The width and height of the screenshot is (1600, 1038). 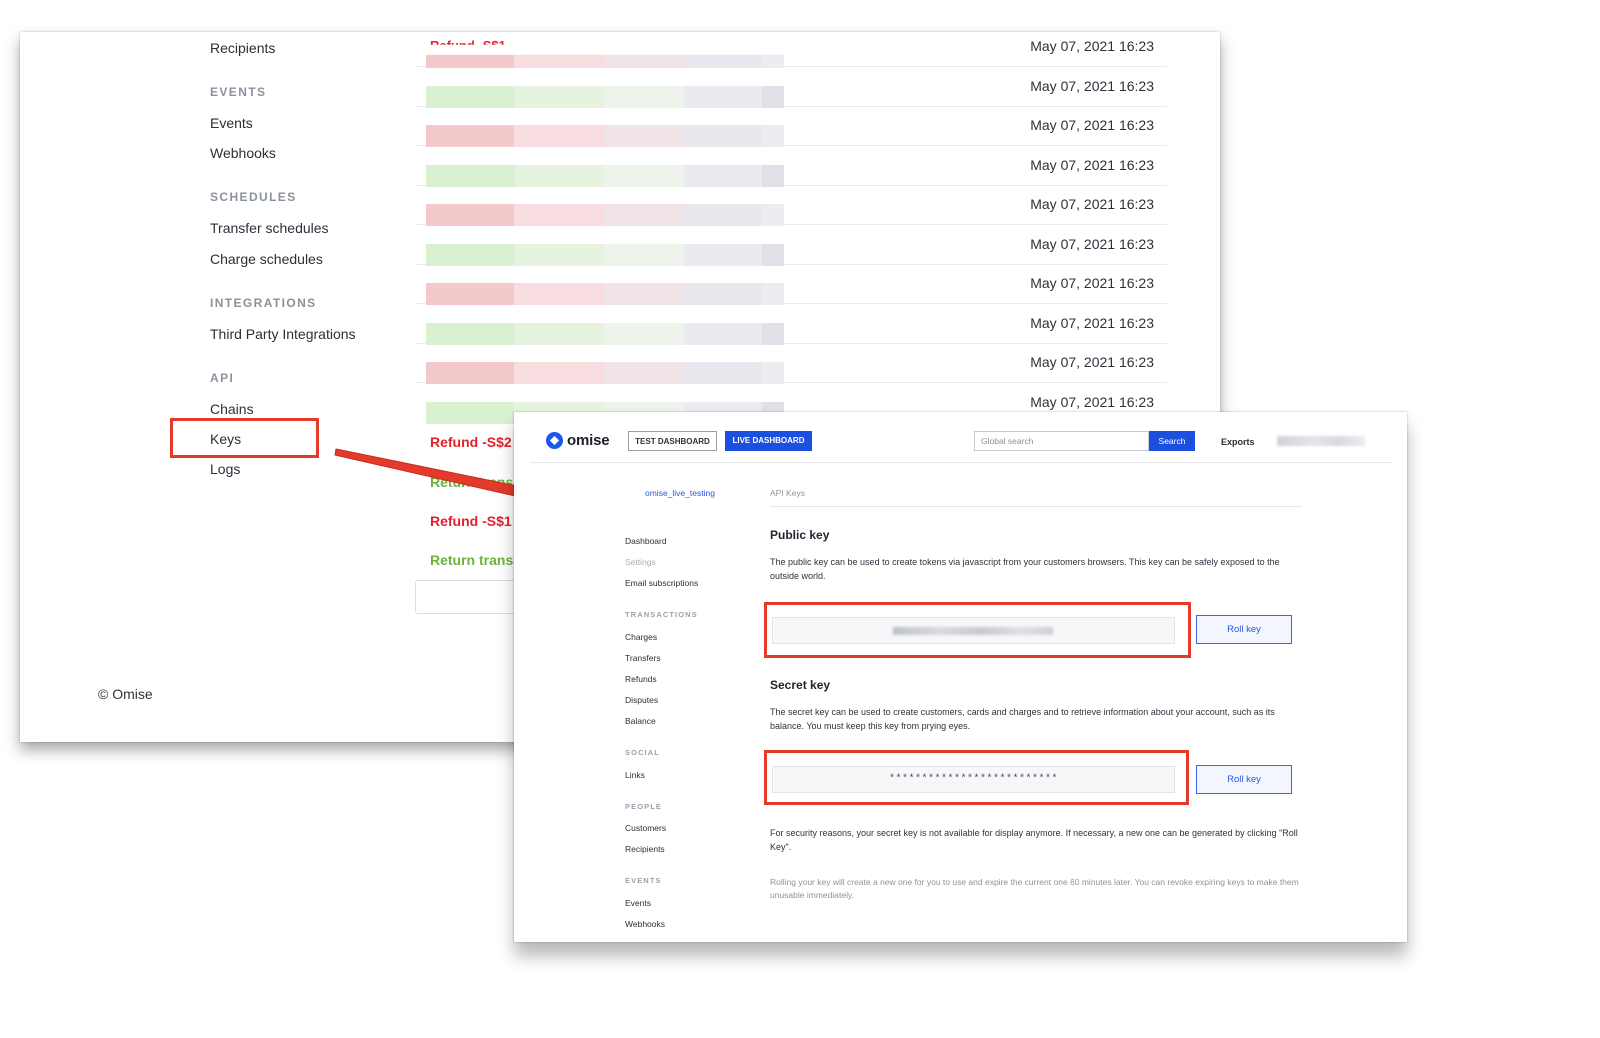 I want to click on account-link: omise_live_testing, so click(x=680, y=493).